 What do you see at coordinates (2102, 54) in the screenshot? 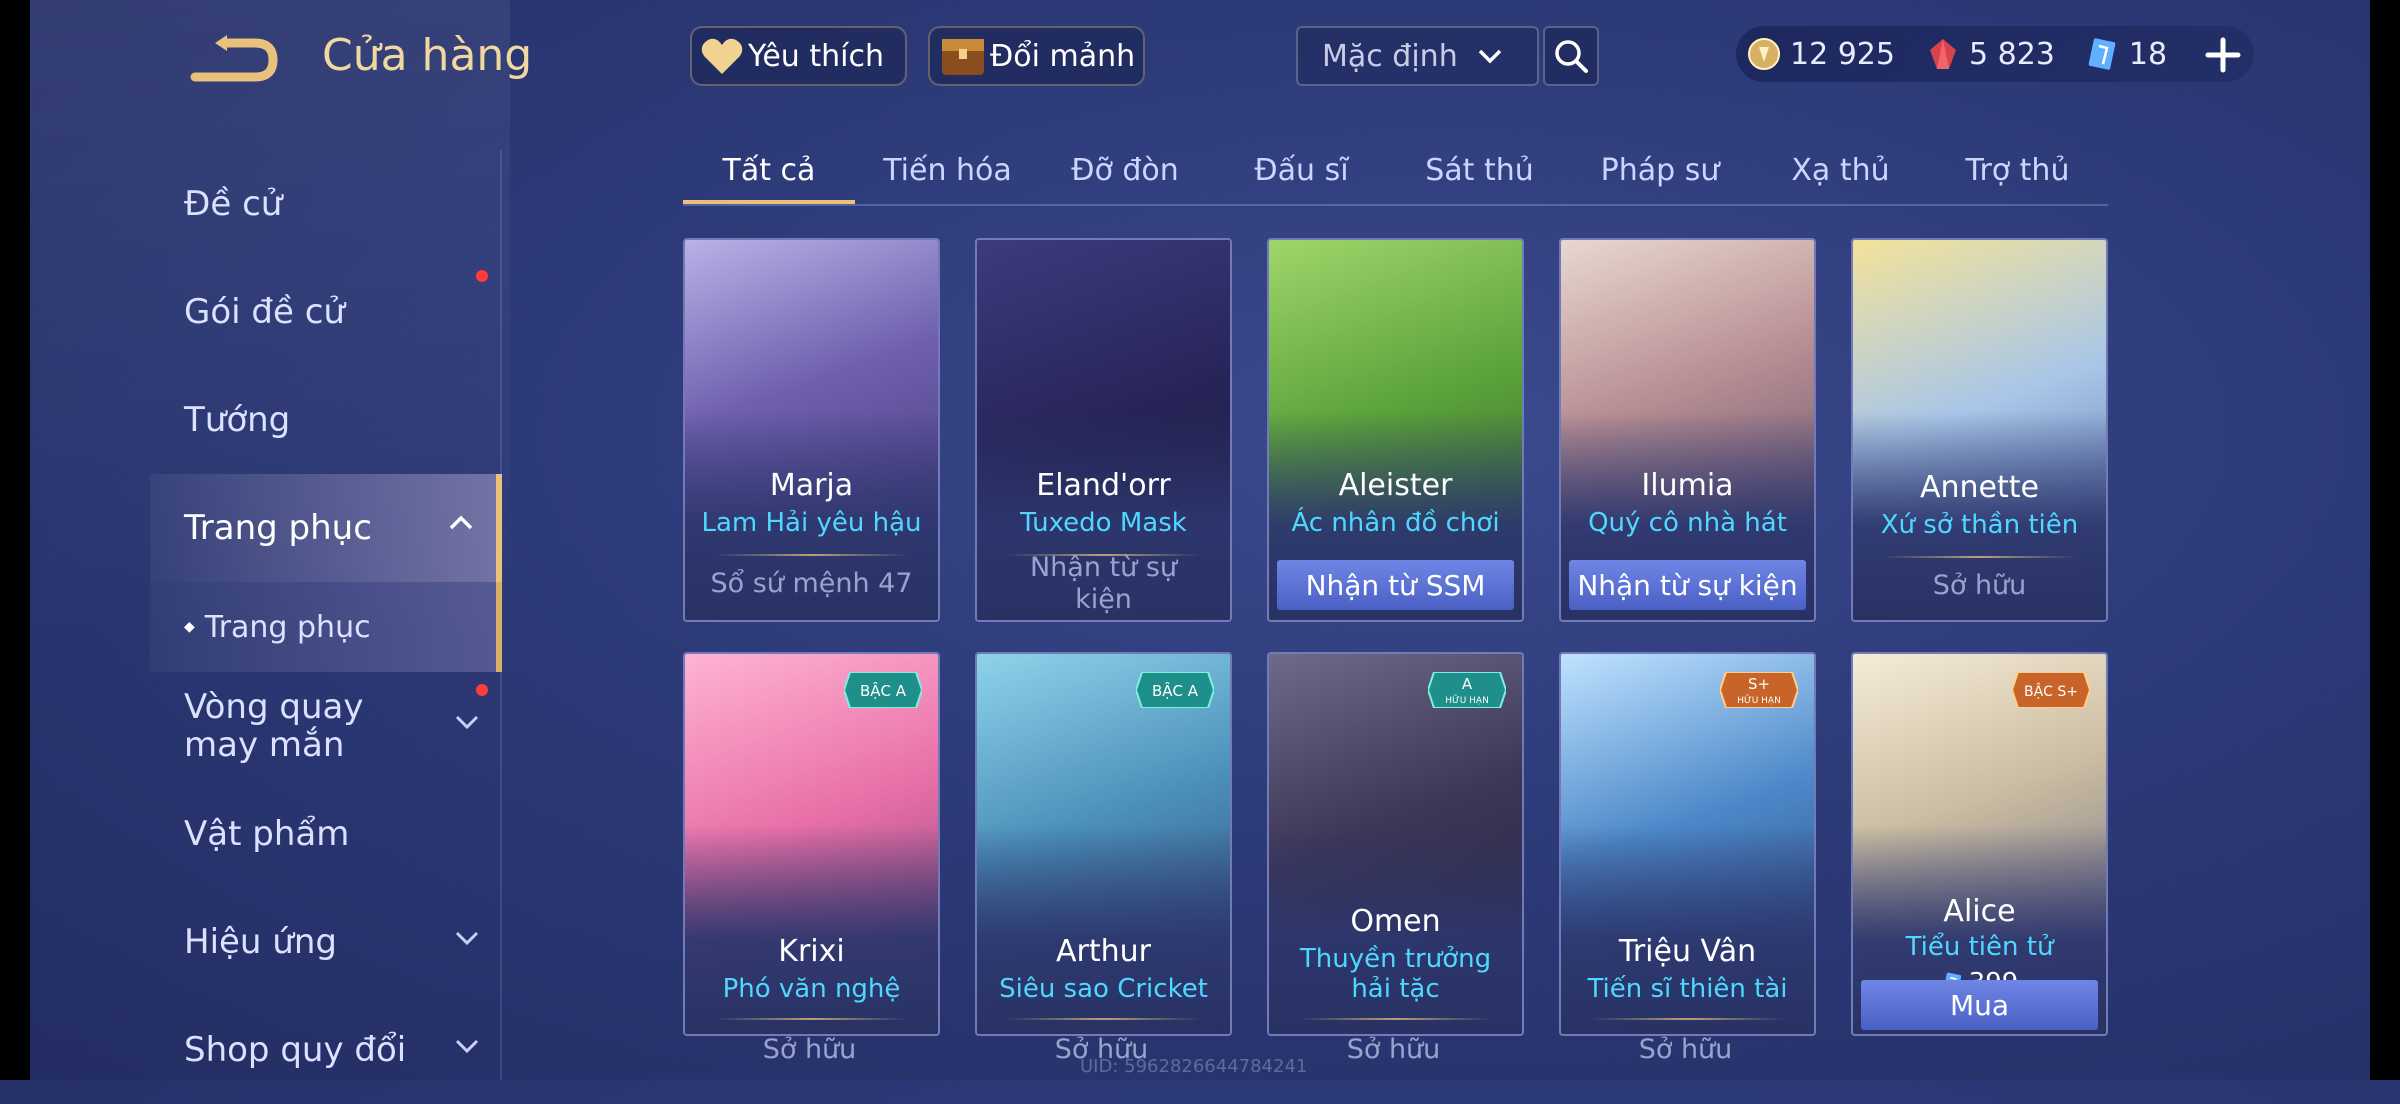
I see `voucher-card-icon` at bounding box center [2102, 54].